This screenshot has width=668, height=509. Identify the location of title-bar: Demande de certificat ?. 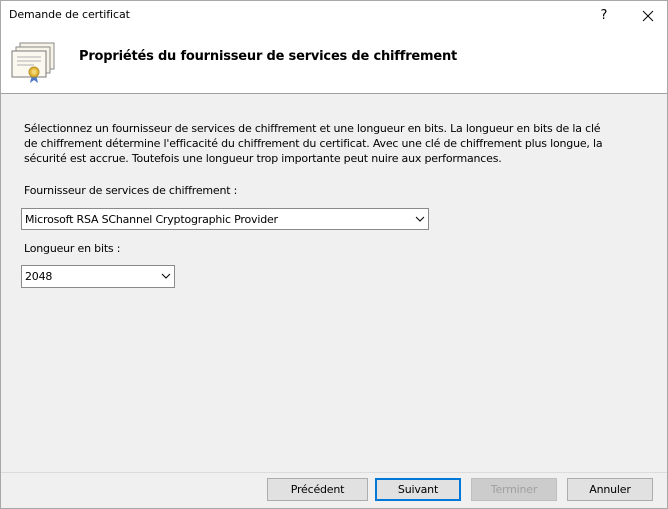
(334, 16).